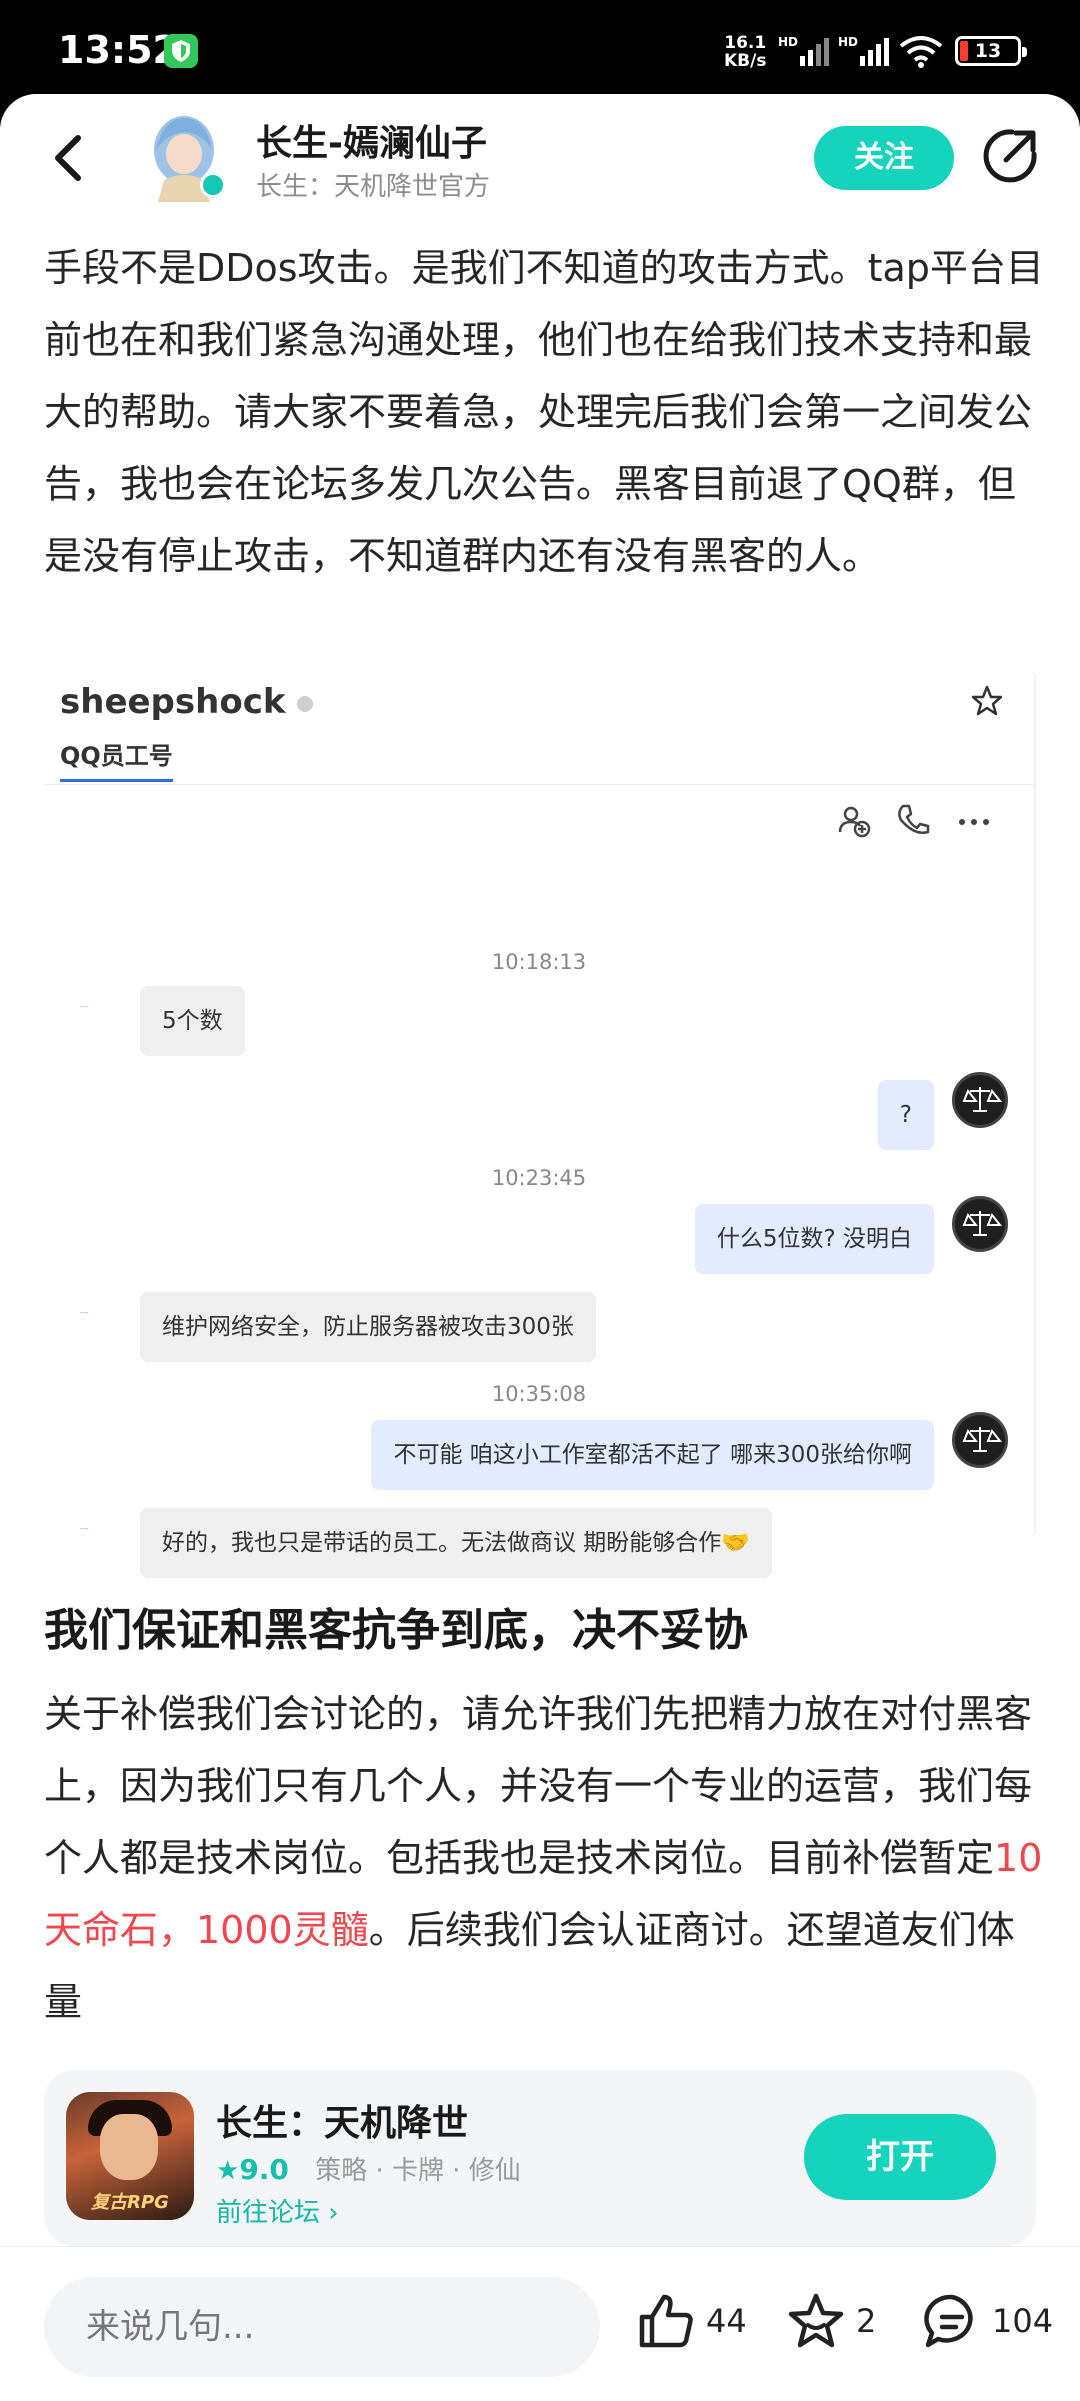  Describe the element at coordinates (539, 1394) in the screenshot. I see `chat-timestamp: 10:35:08` at that location.